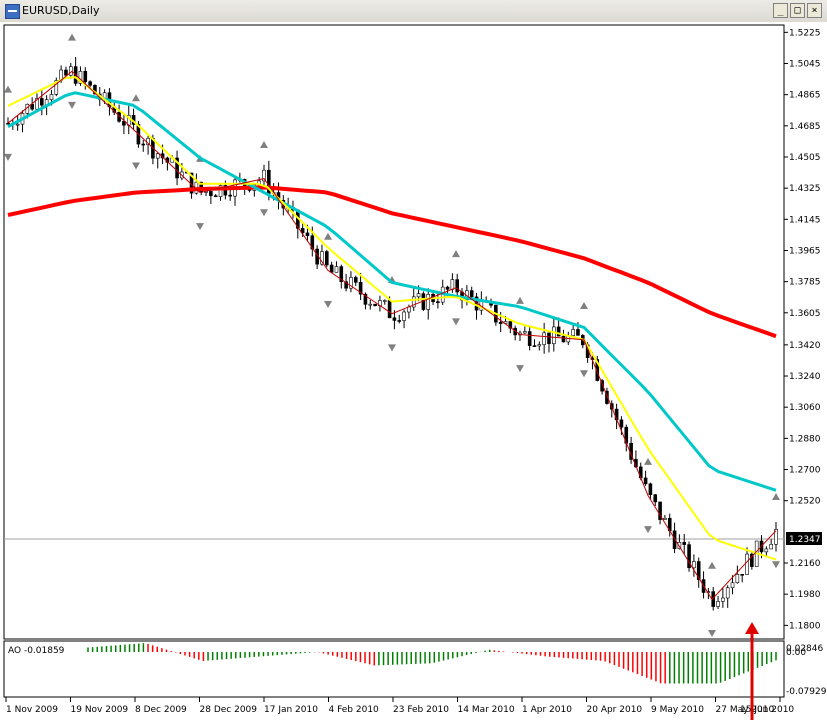 Image resolution: width=827 pixels, height=720 pixels. Describe the element at coordinates (161, 710) in the screenshot. I see `time-tick-label: 8 Dec 2009` at that location.